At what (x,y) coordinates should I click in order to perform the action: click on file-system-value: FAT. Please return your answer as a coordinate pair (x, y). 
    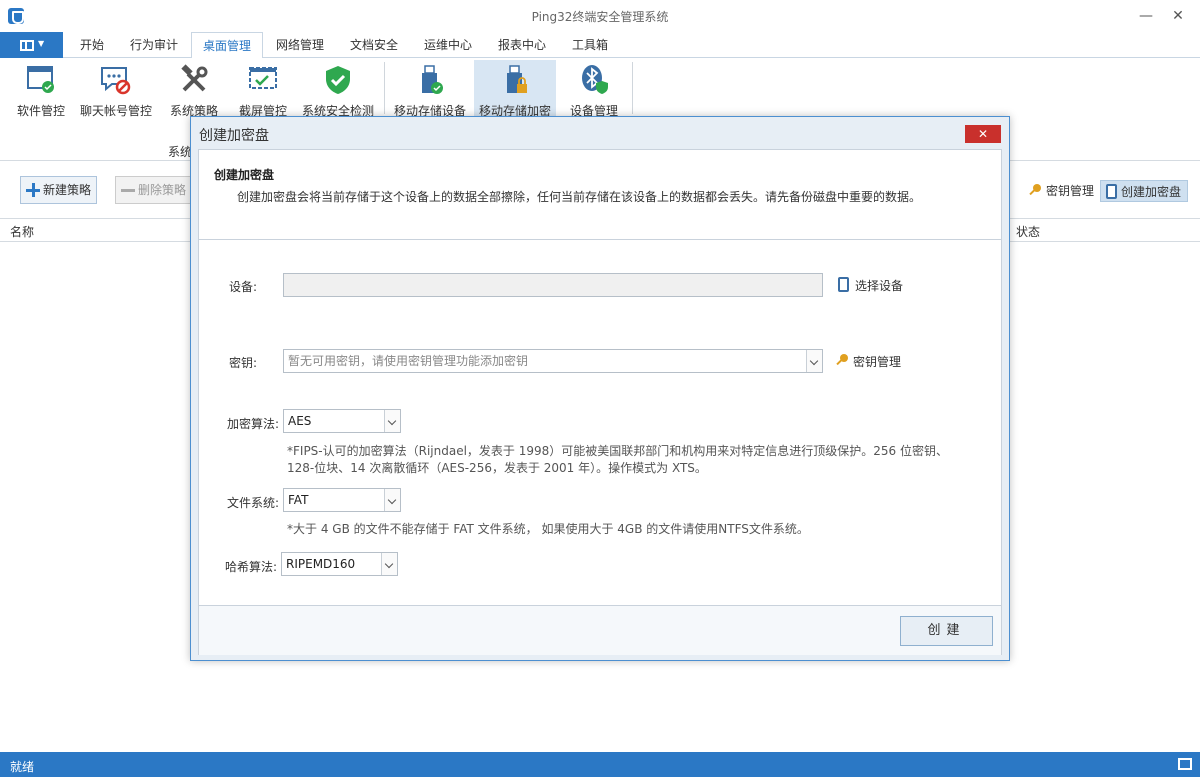
    Looking at the image, I should click on (298, 500).